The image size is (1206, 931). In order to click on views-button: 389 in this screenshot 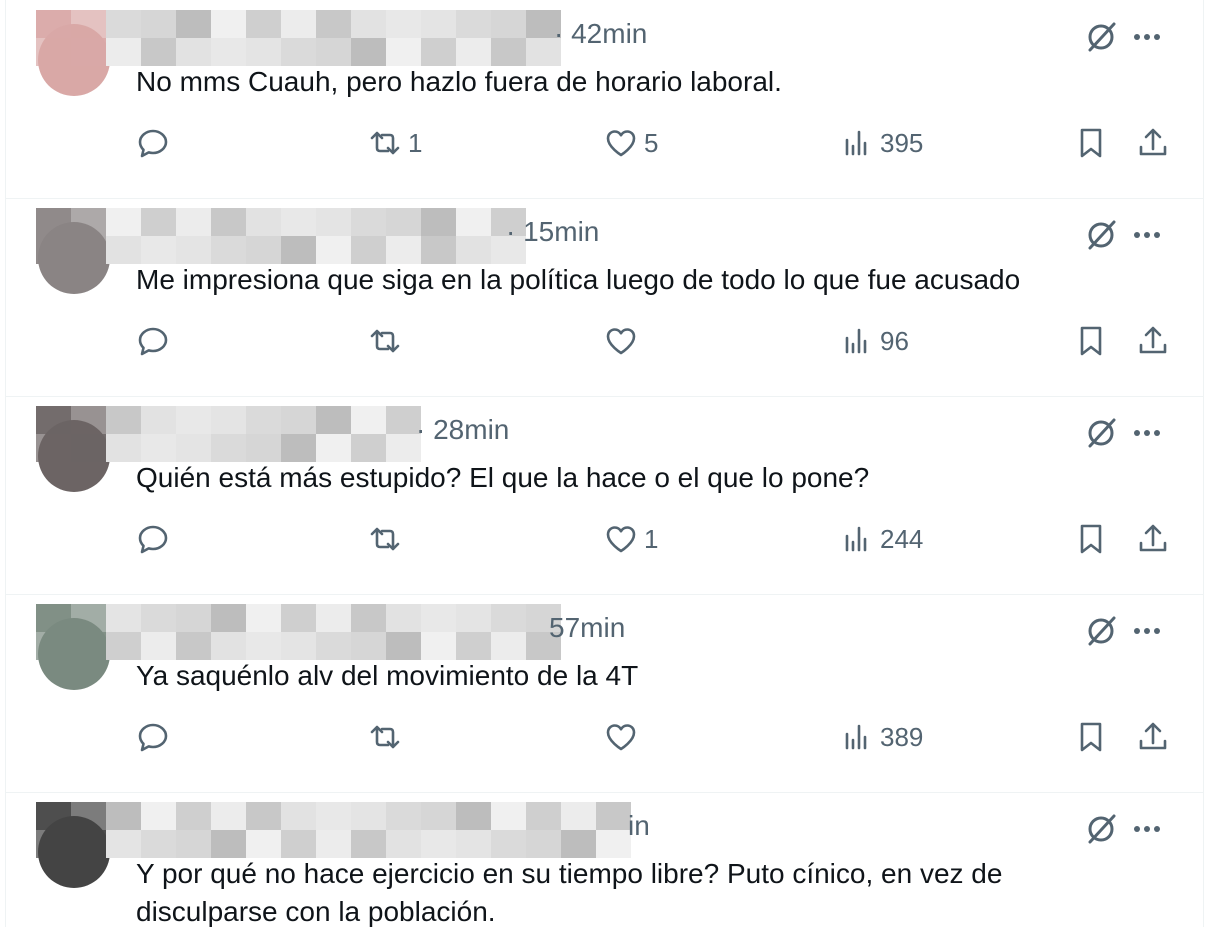, I will do `click(881, 737)`.